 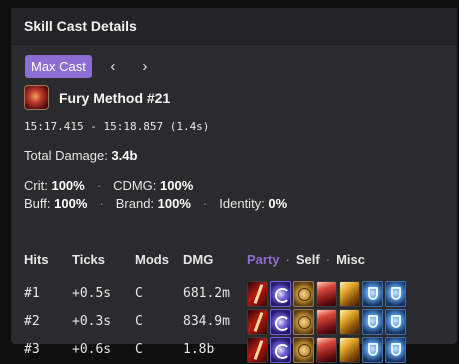 What do you see at coordinates (177, 185) in the screenshot?
I see `cdmg-value: 100%` at bounding box center [177, 185].